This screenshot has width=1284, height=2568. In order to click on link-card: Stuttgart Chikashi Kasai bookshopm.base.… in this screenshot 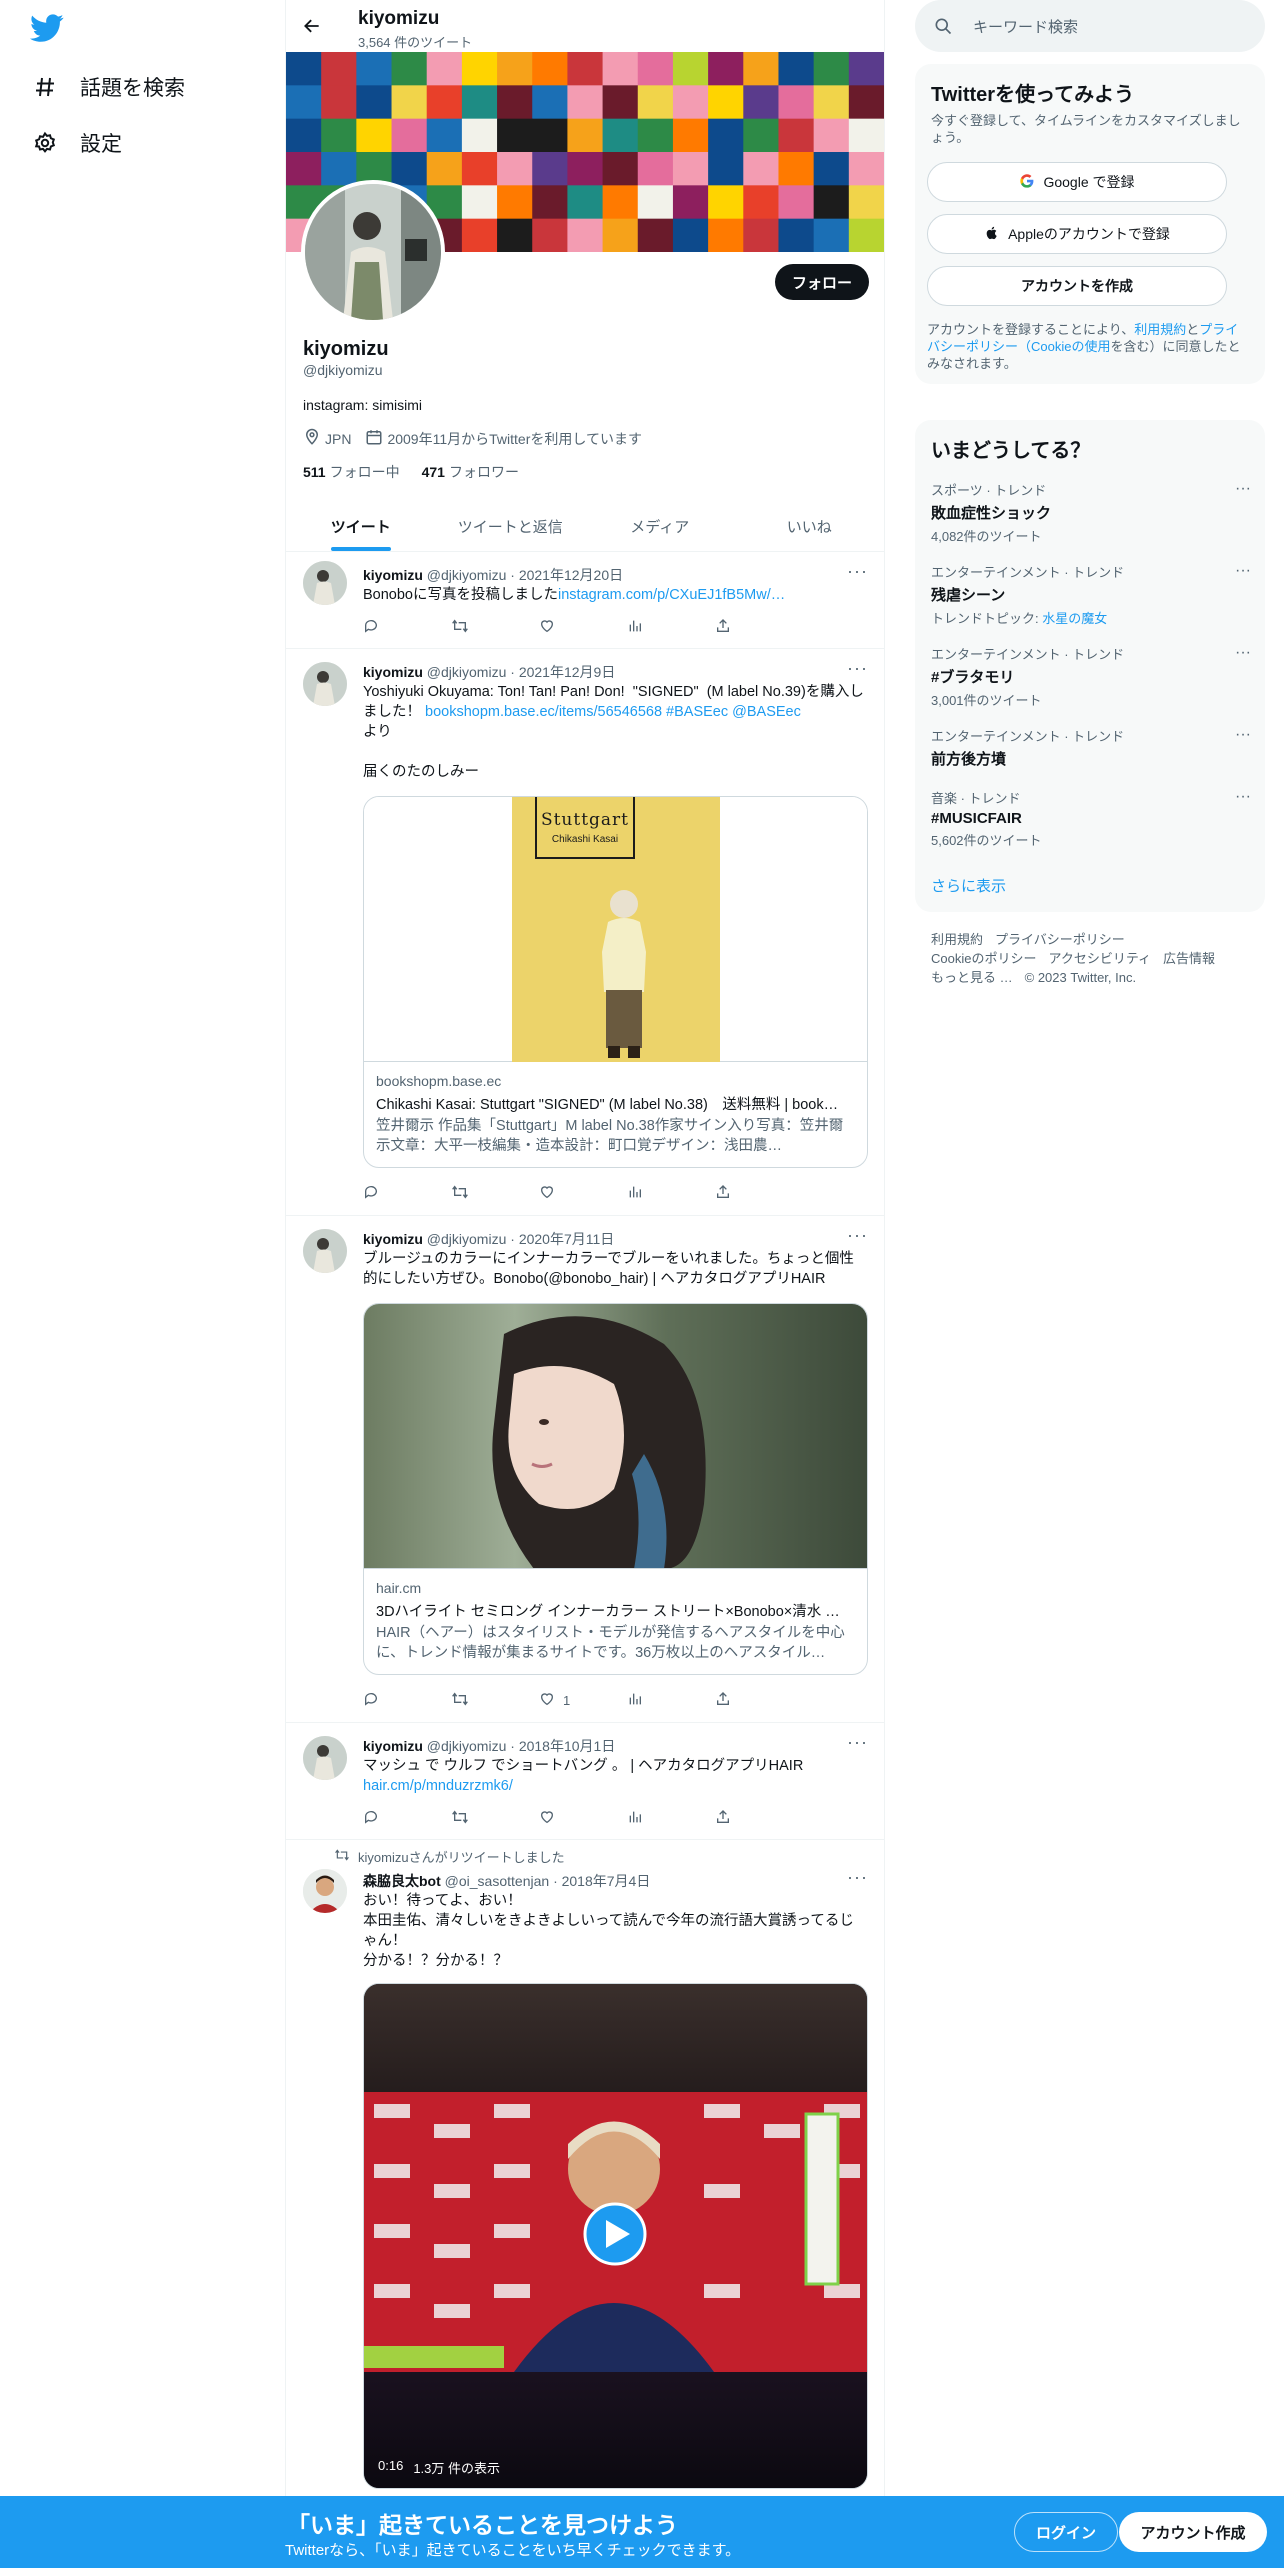, I will do `click(615, 982)`.